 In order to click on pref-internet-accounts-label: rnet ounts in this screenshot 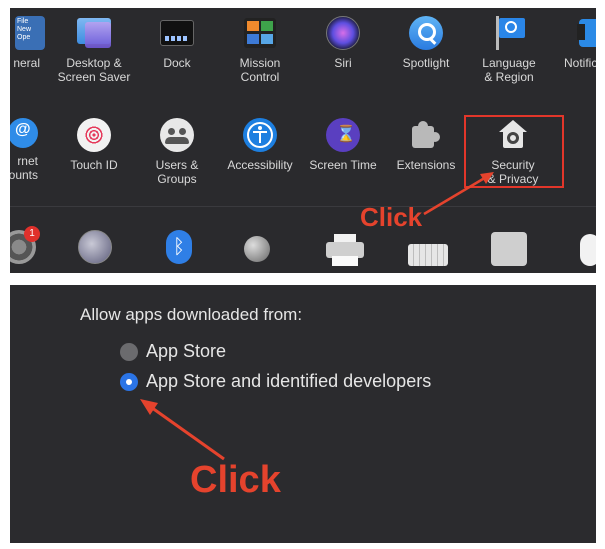, I will do `click(24, 168)`.